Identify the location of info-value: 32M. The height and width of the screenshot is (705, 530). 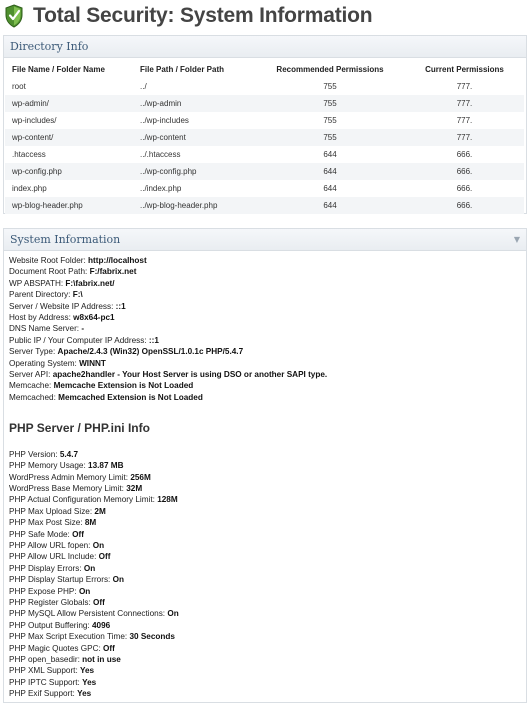
(134, 488).